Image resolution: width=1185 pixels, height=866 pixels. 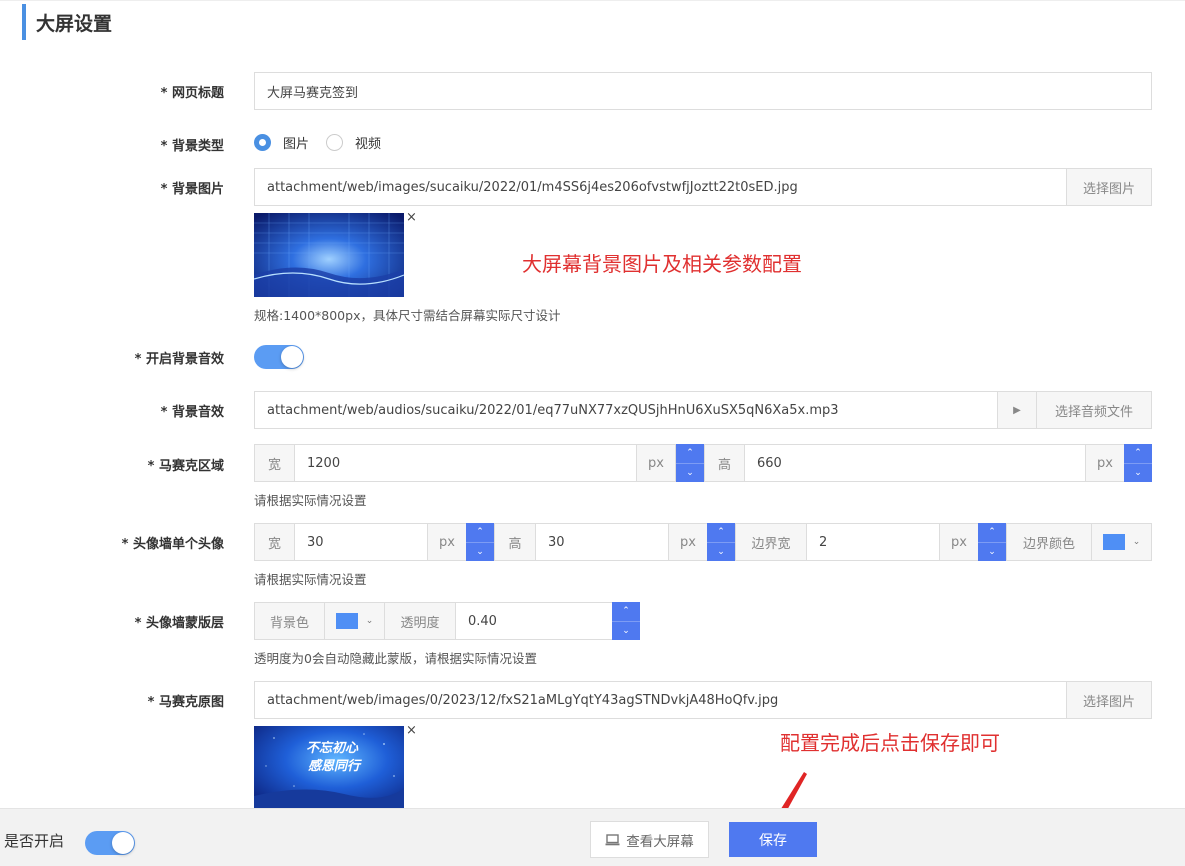 What do you see at coordinates (465, 463) in the screenshot?
I see `mosaic-width-input: 1200` at bounding box center [465, 463].